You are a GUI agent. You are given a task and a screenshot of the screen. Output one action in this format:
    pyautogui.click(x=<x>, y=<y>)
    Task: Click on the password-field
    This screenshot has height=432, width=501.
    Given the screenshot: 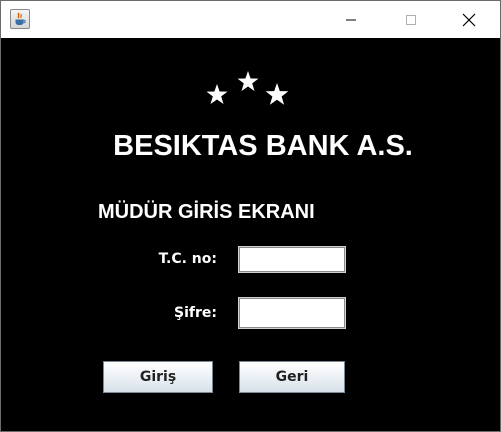 What is the action you would take?
    pyautogui.click(x=292, y=313)
    